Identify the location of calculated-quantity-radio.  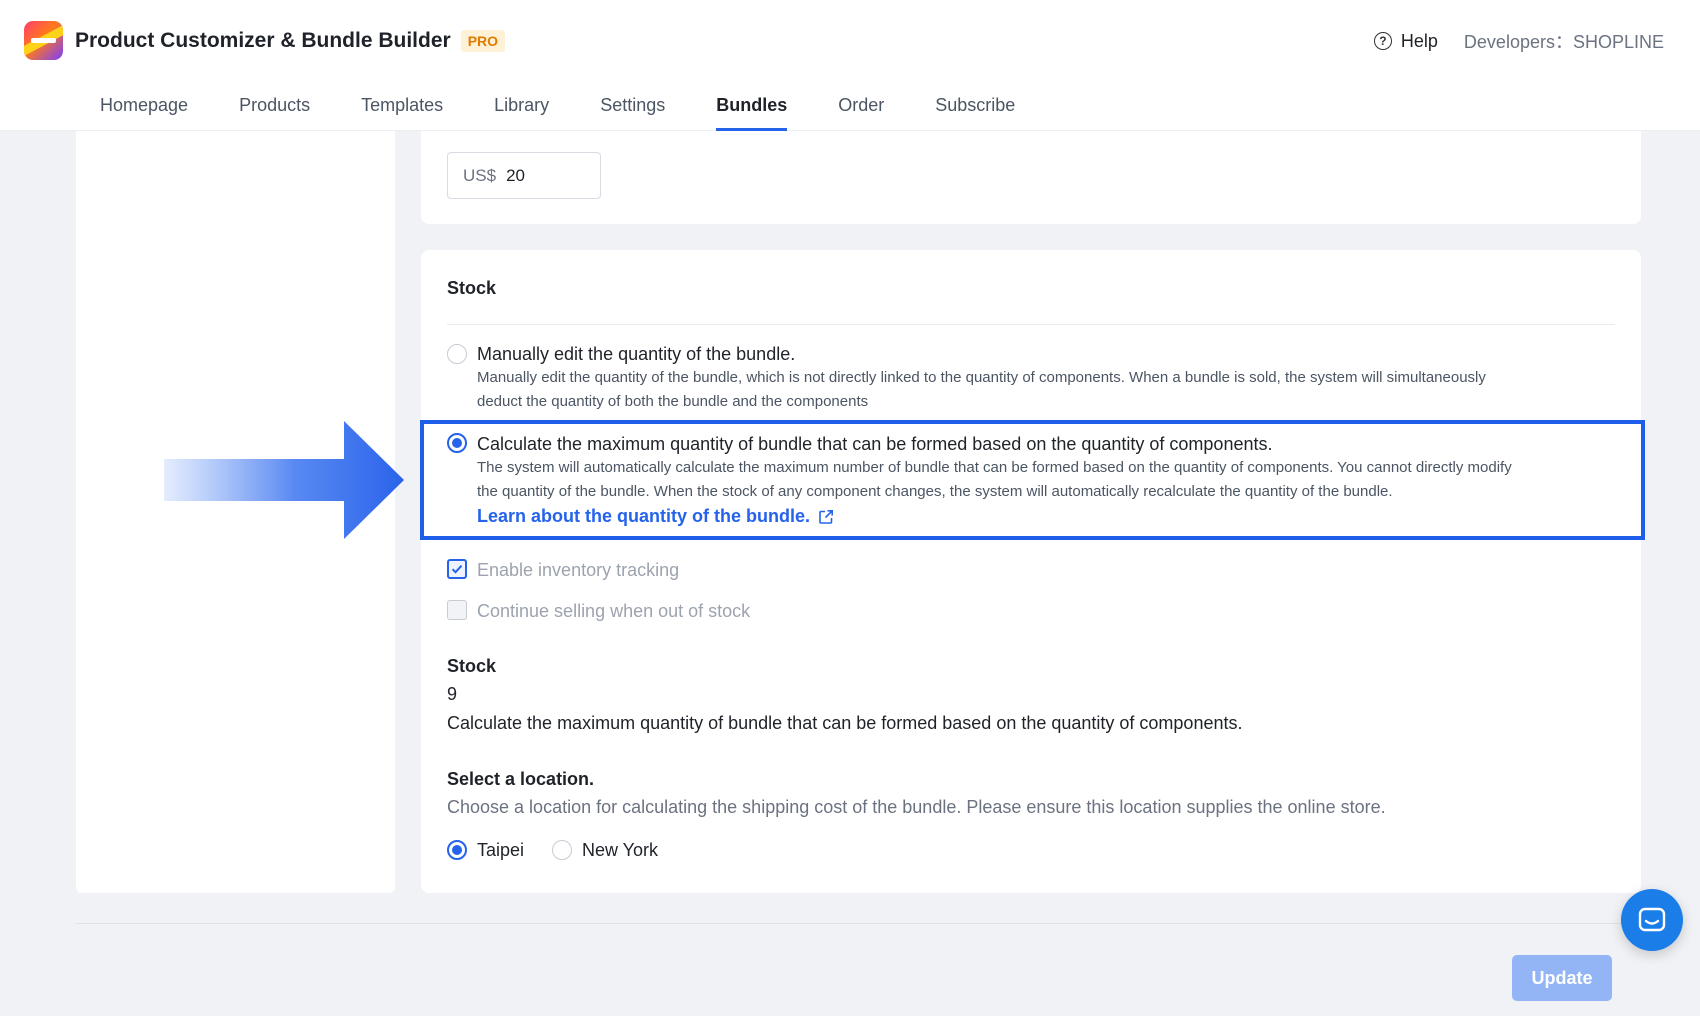
(457, 443).